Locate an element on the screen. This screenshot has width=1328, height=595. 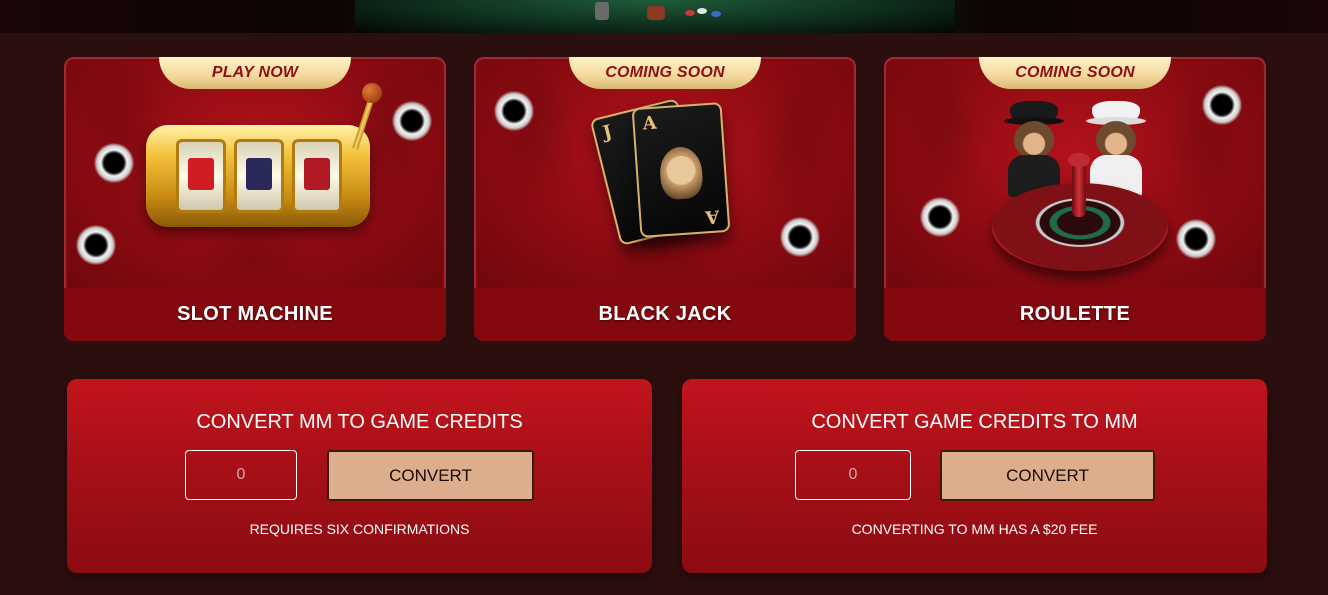
game-title: SLOT MACHINE is located at coordinates (255, 314).